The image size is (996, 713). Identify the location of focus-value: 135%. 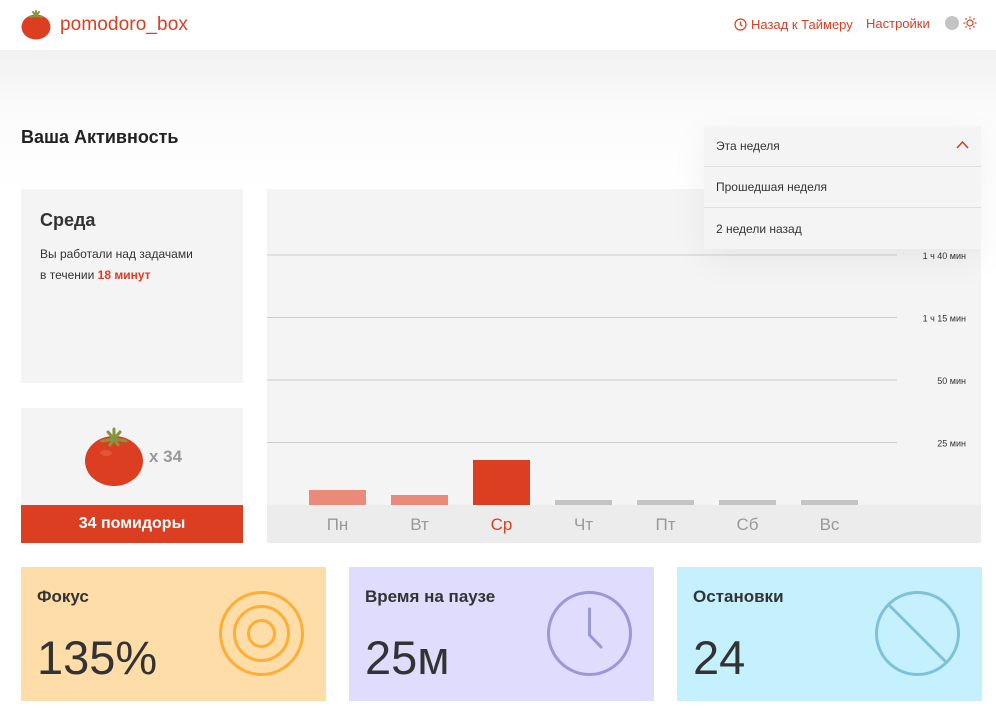
(97, 657).